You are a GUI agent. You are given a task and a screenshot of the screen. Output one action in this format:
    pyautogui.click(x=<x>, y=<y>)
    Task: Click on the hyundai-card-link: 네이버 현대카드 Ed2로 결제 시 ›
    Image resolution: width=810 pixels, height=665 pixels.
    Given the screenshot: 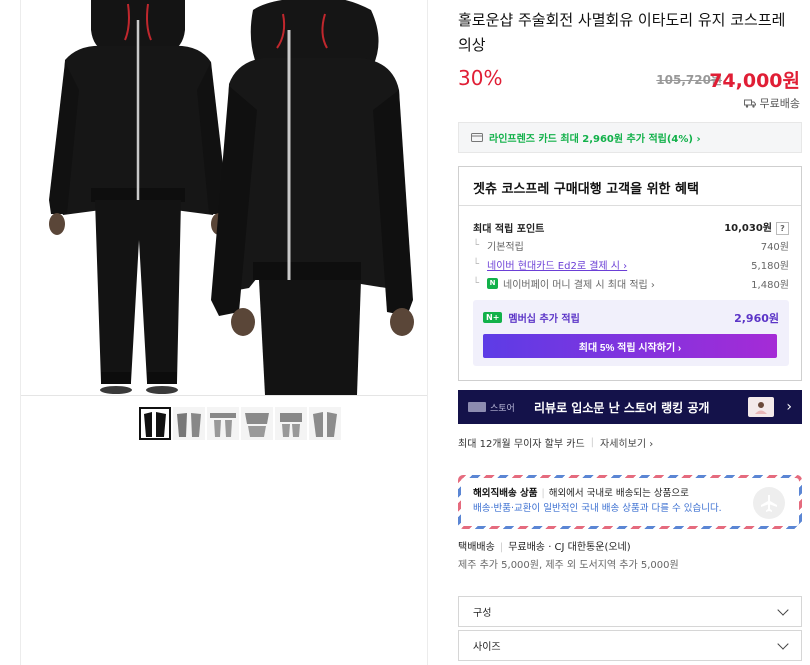 What is the action you would take?
    pyautogui.click(x=557, y=264)
    